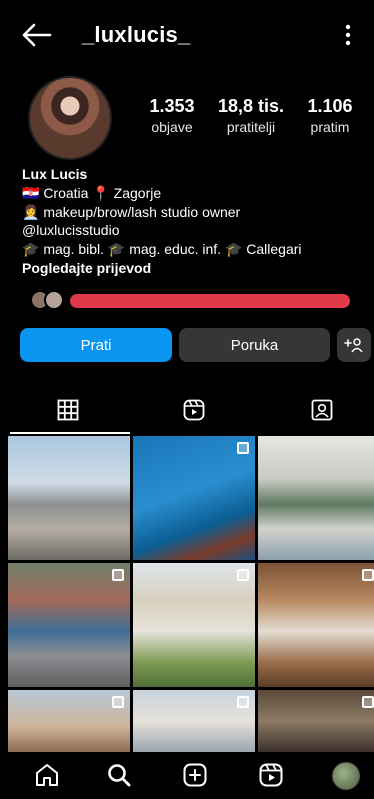  What do you see at coordinates (70, 118) in the screenshot?
I see `profile-avatar` at bounding box center [70, 118].